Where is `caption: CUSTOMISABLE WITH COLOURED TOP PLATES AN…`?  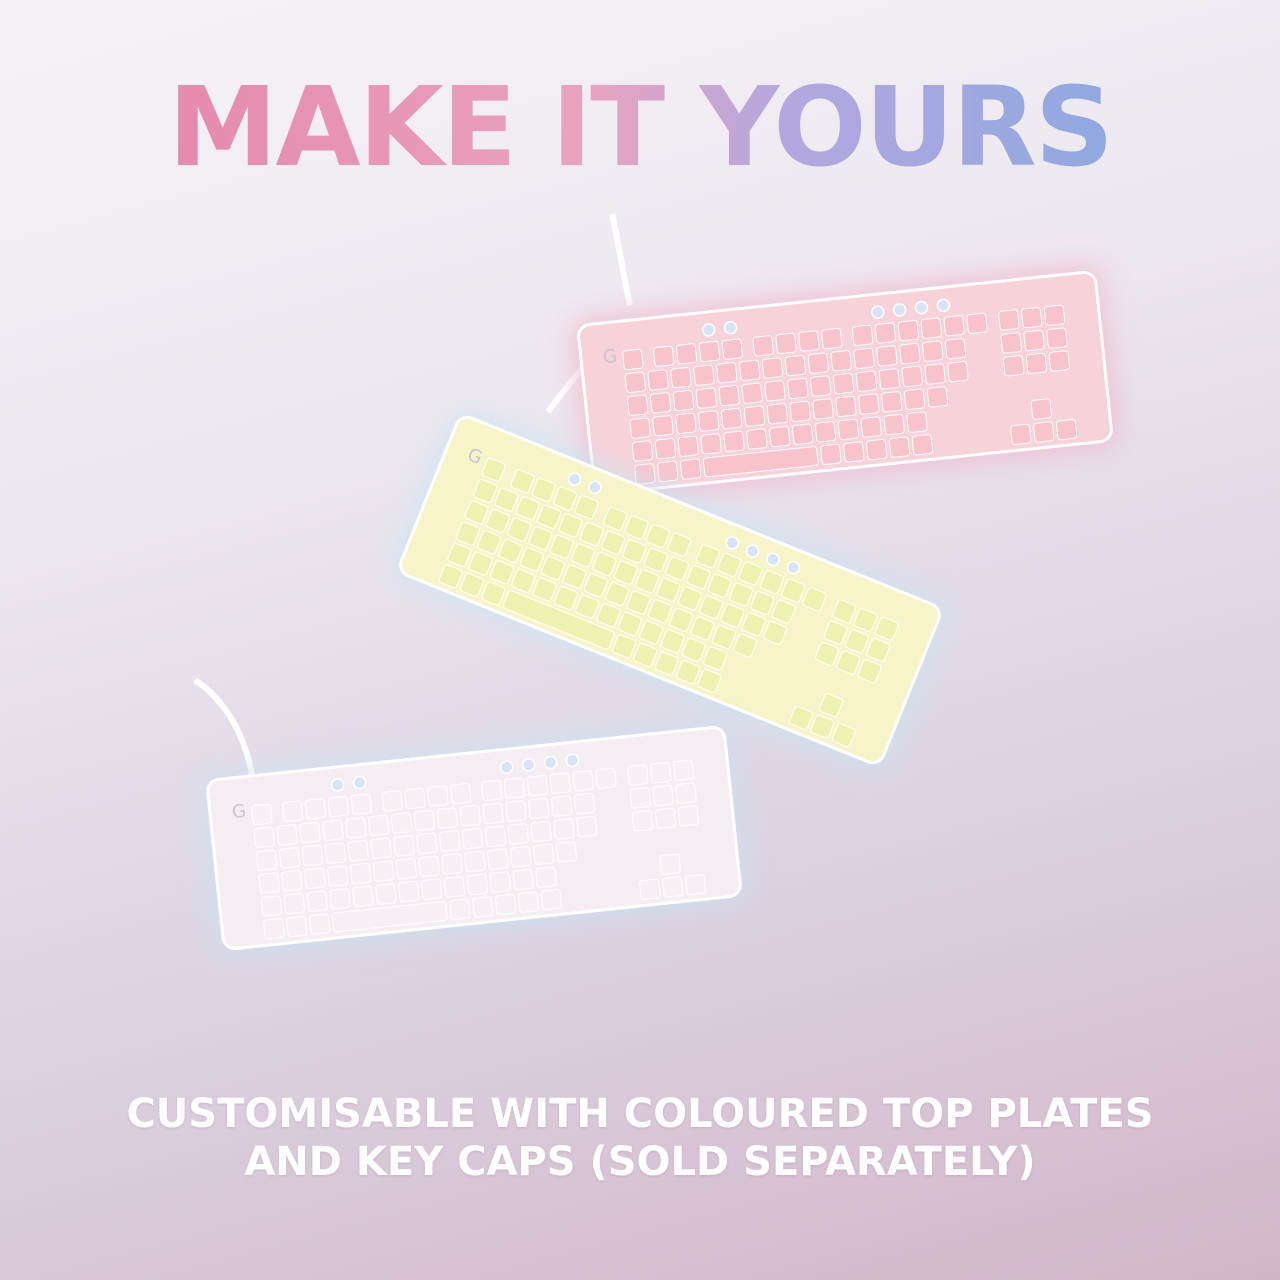
caption: CUSTOMISABLE WITH COLOURED TOP PLATES AN… is located at coordinates (640, 1138).